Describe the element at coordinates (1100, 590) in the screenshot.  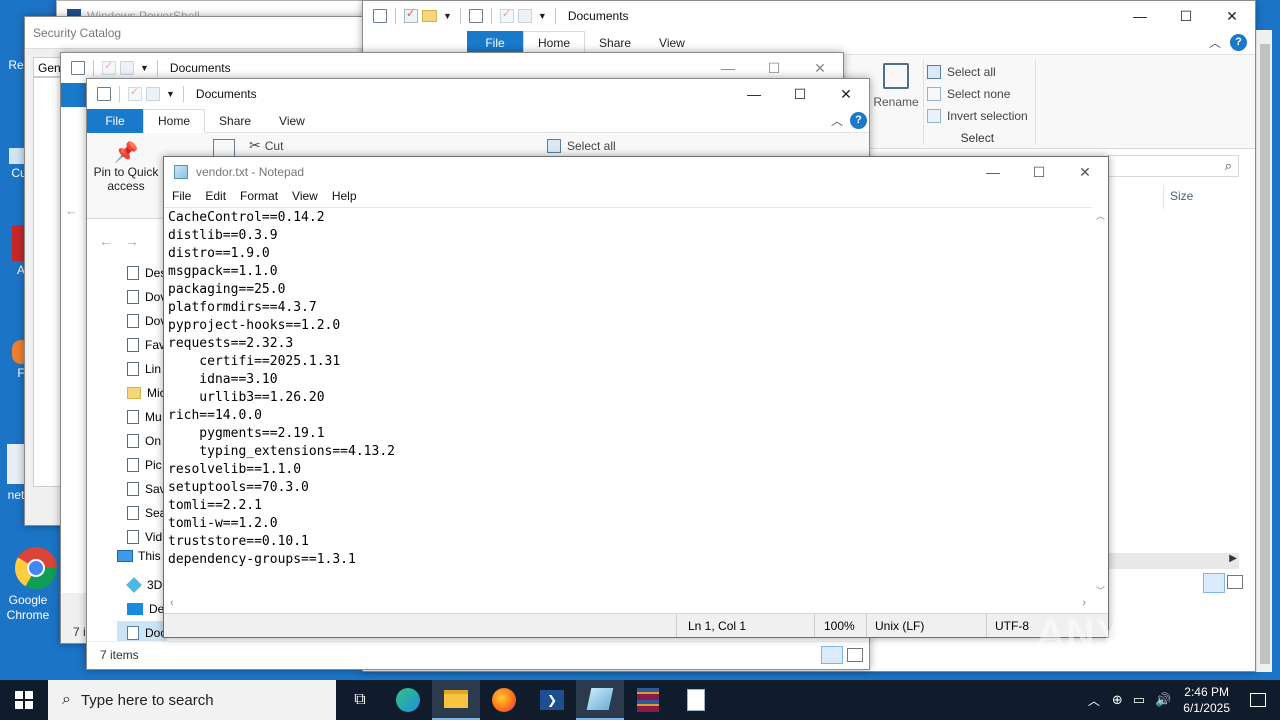
I see `scroll-down-icon: ﹀` at that location.